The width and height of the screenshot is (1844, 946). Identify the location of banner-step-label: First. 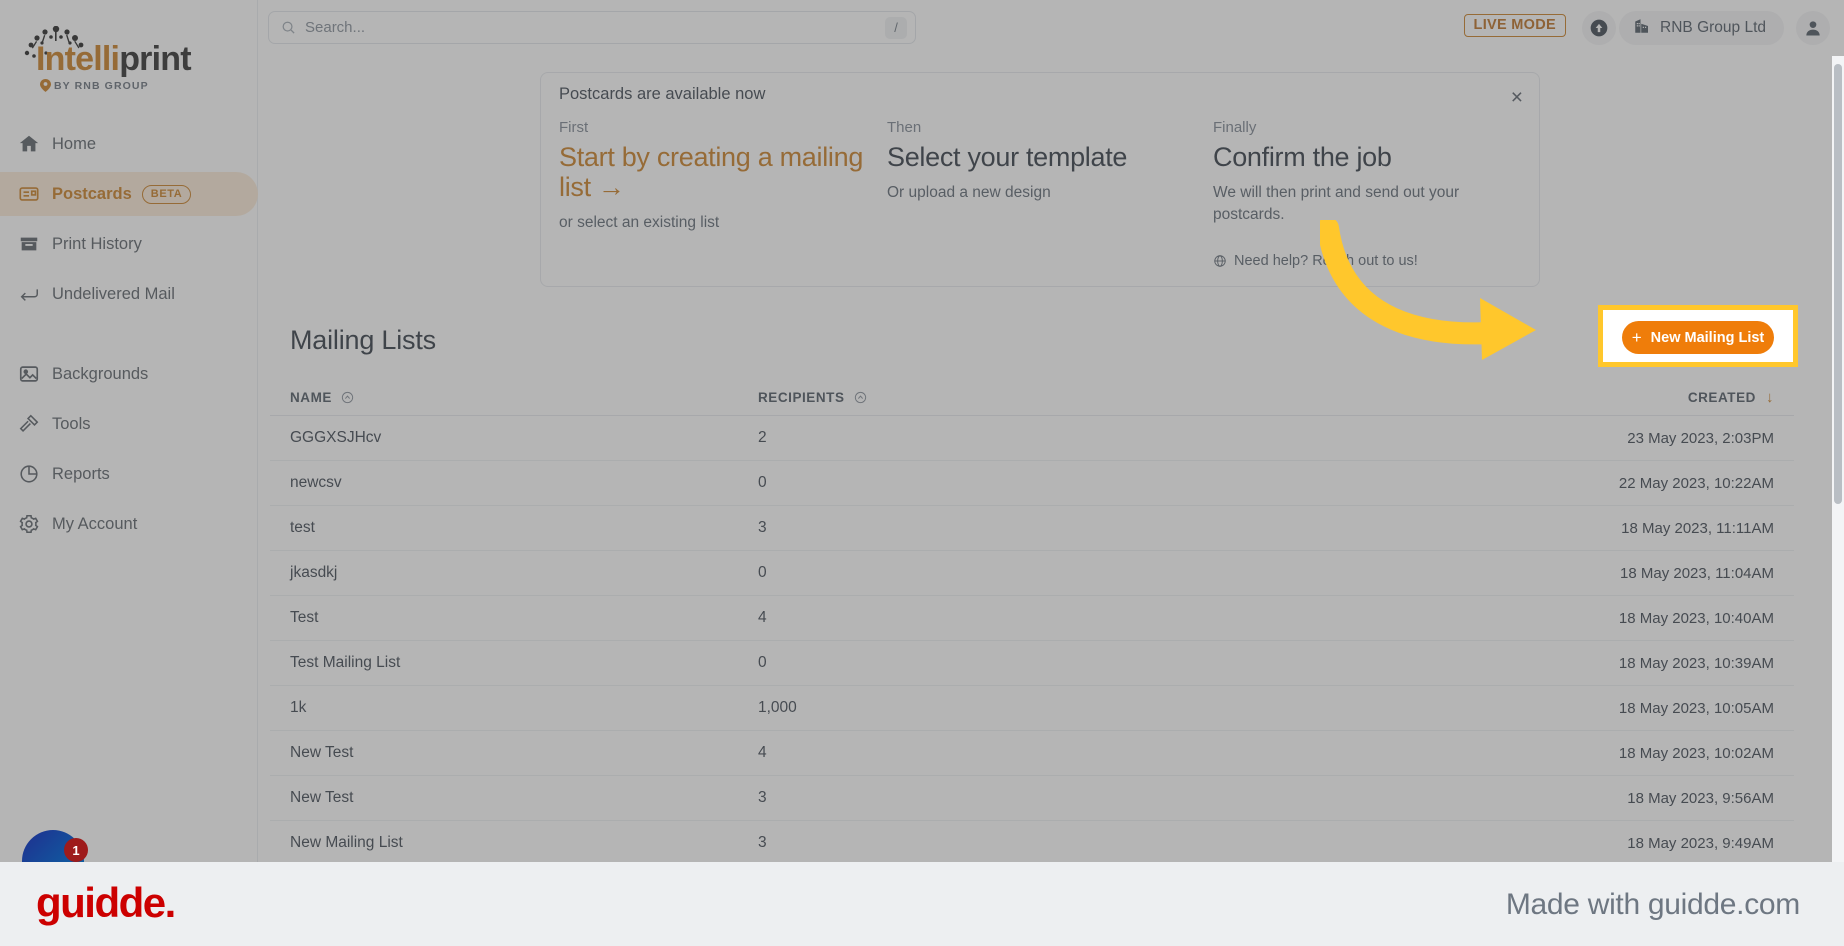
(574, 127).